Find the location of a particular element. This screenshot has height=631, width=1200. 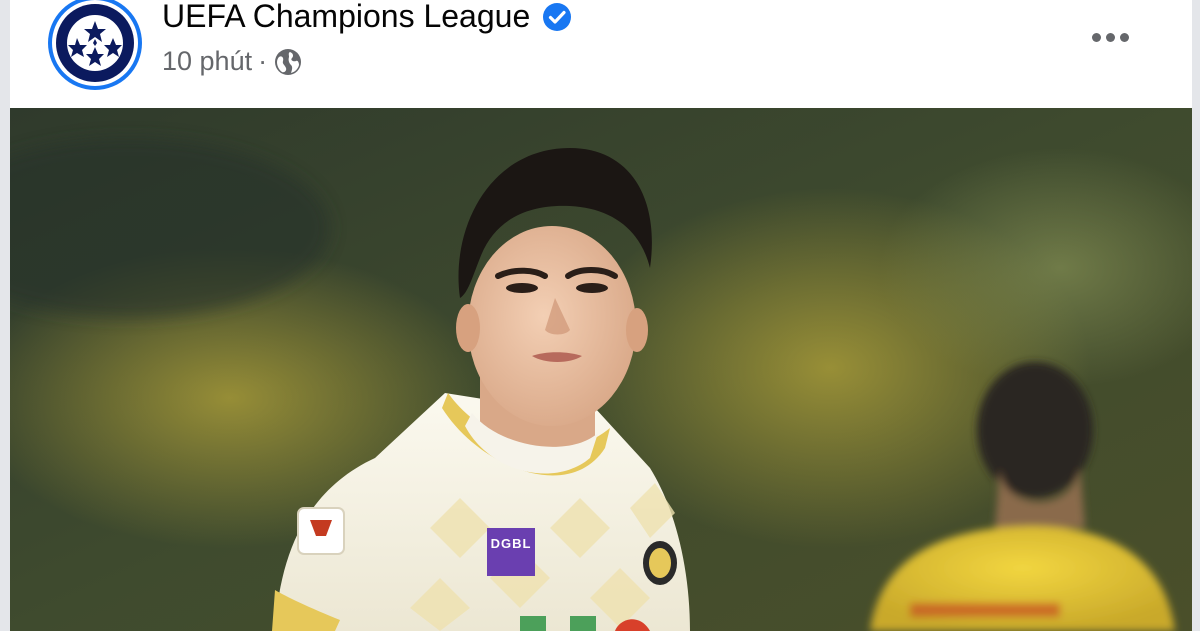

post-timestamp: 10 phút is located at coordinates (207, 61).